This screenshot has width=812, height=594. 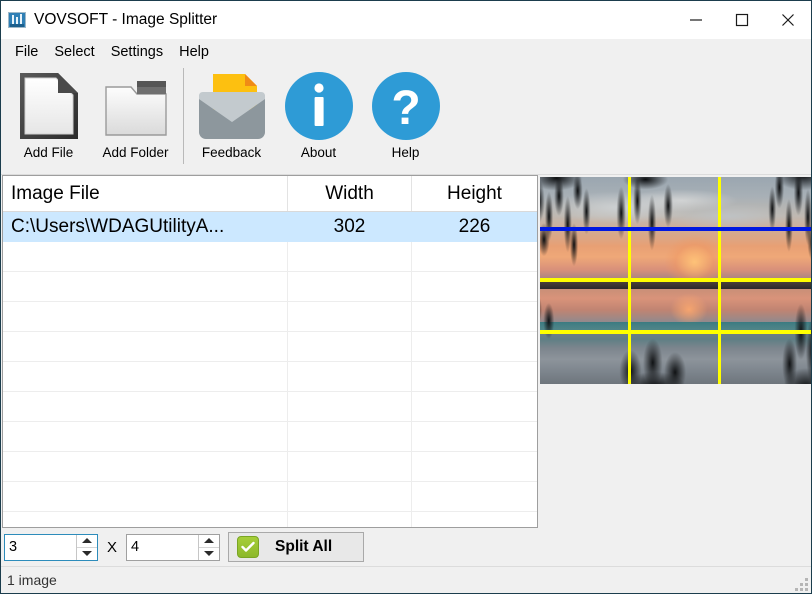 I want to click on add-file-button: Add File, so click(x=48, y=116).